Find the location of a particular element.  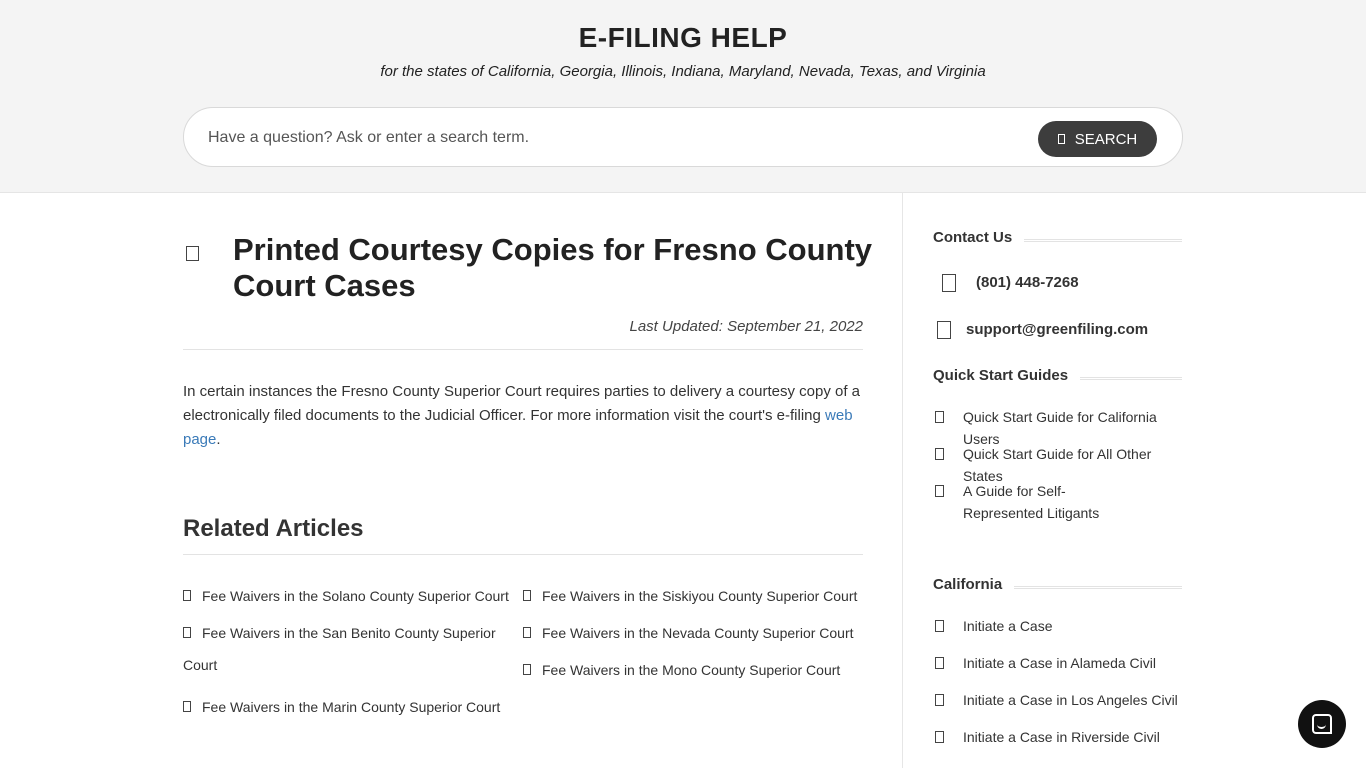

quick-start-guides-heading: Quick Start Guides is located at coordinates (1007, 375).